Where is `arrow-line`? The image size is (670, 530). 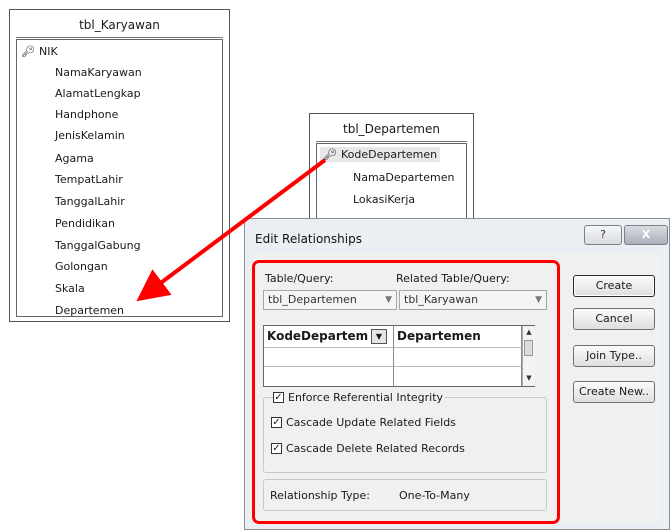
arrow-line is located at coordinates (231, 230).